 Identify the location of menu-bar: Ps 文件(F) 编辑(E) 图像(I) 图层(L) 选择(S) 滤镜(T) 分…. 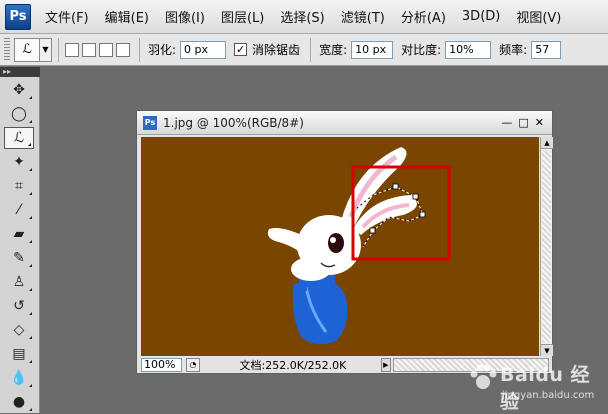
(304, 17).